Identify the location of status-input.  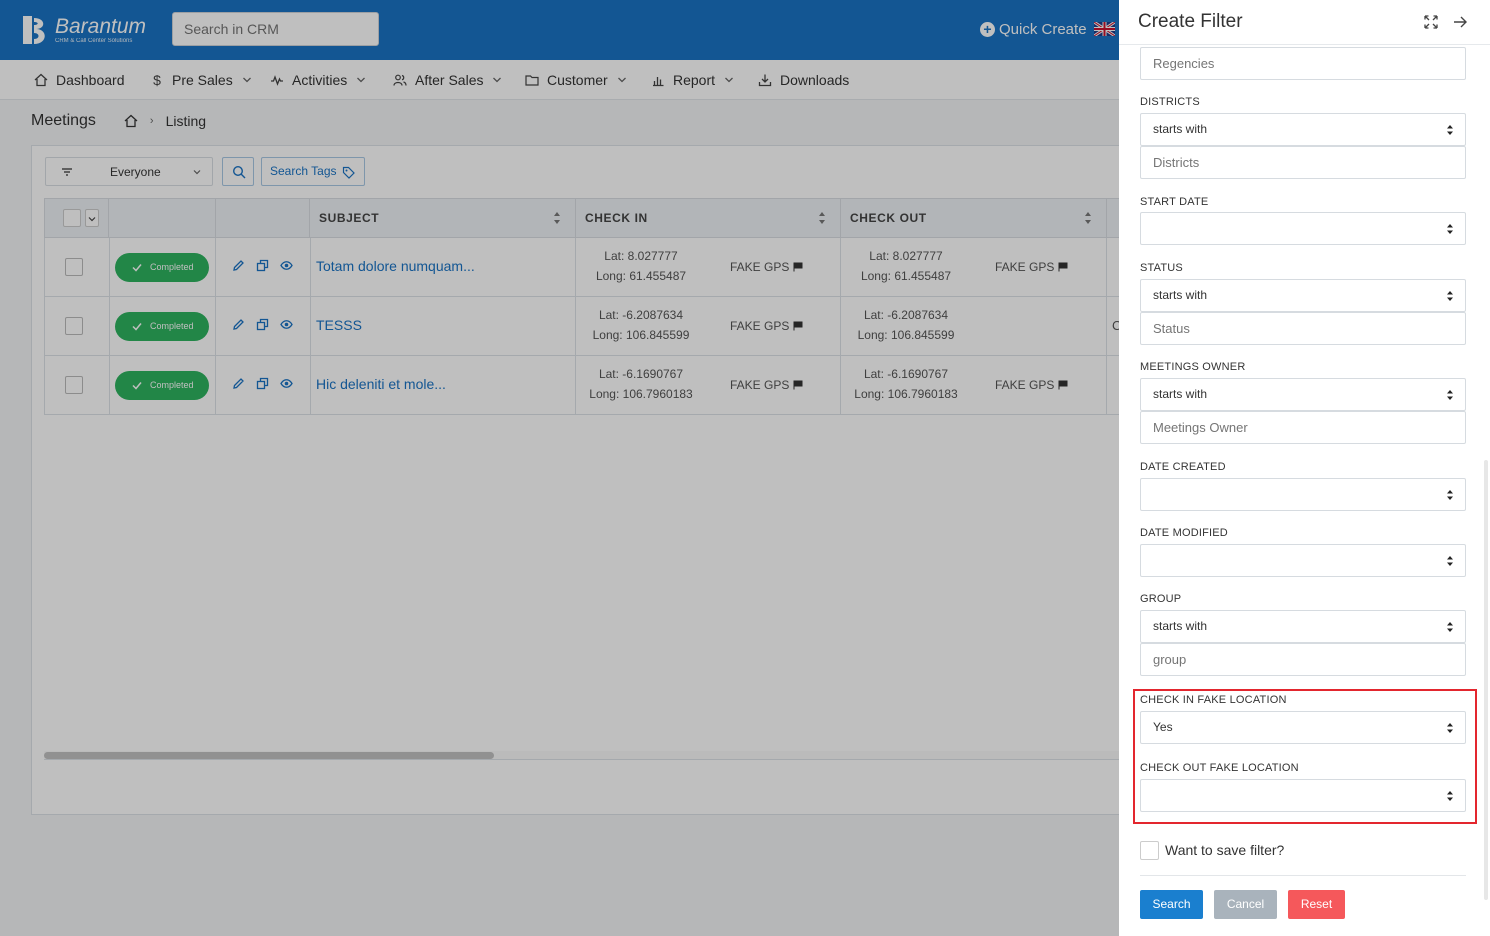
(1303, 328).